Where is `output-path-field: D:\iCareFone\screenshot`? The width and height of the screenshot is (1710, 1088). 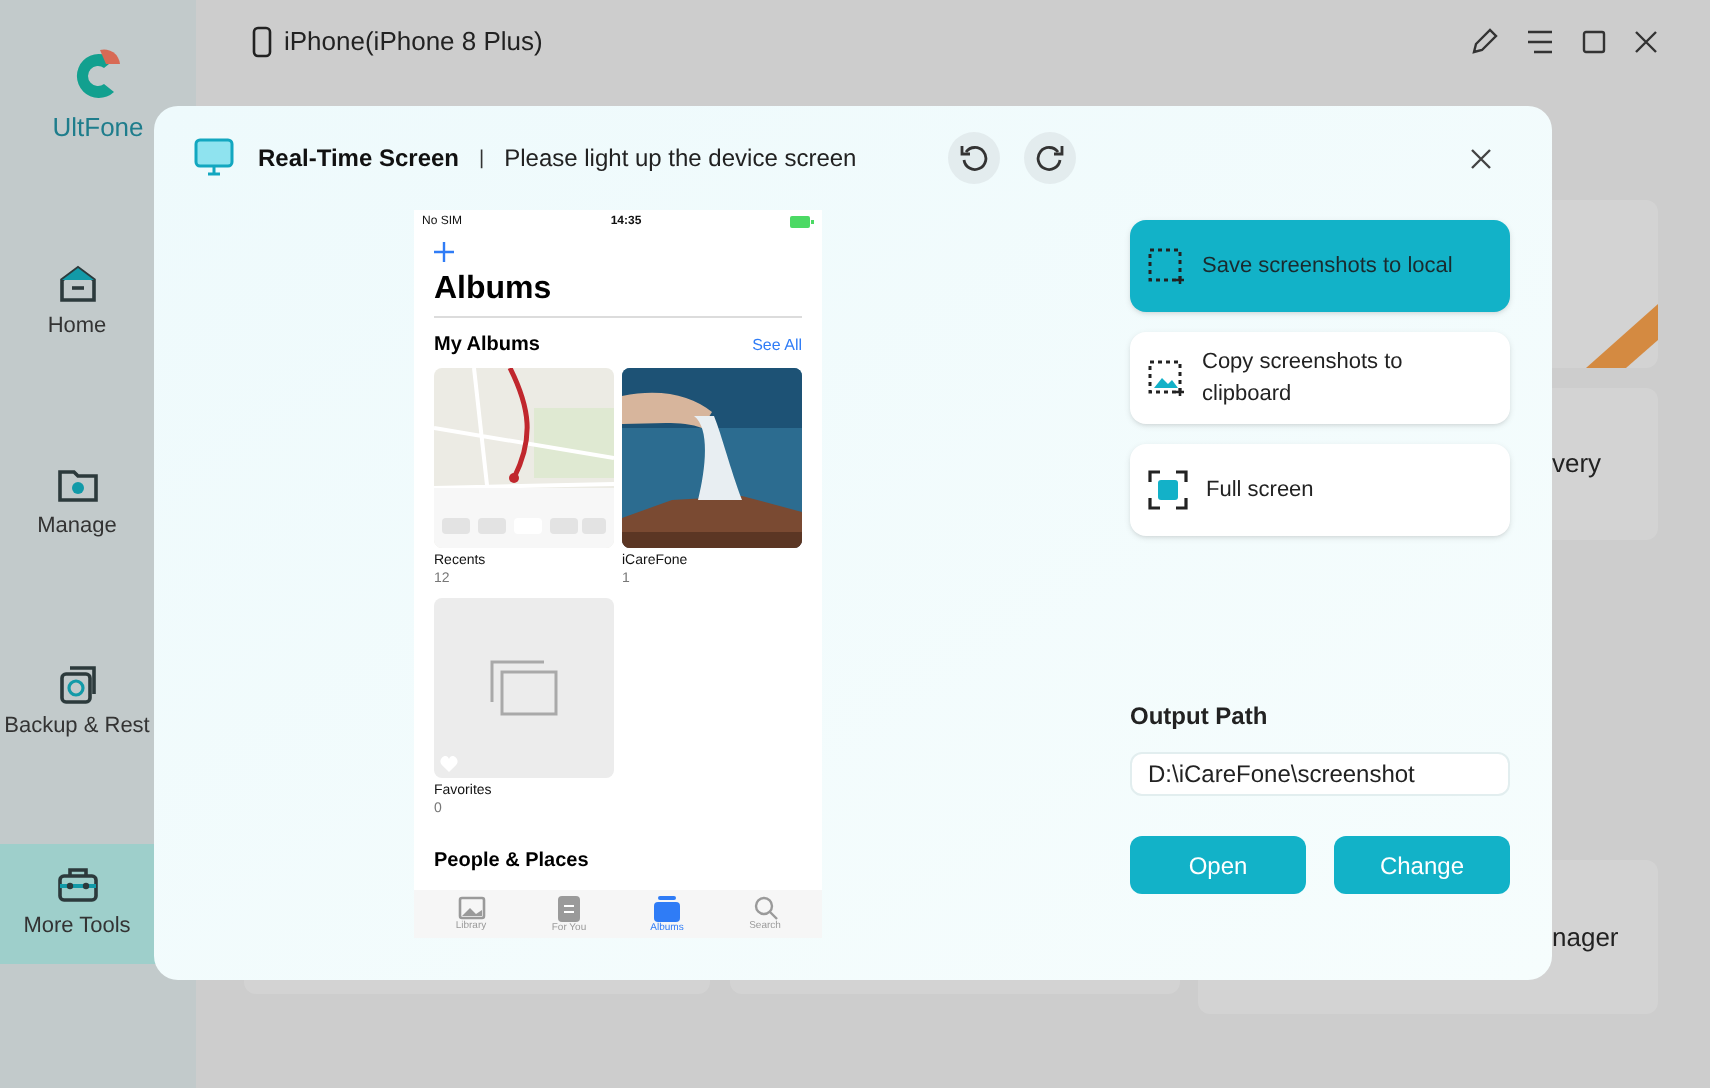
output-path-field: D:\iCareFone\screenshot is located at coordinates (1320, 774).